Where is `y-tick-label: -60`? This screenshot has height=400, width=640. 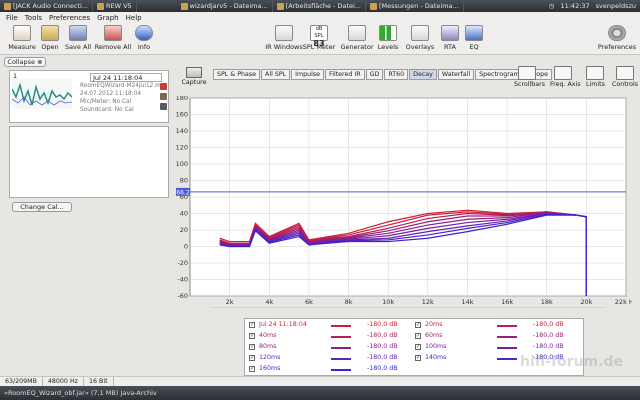
y-tick-label: -60 is located at coordinates (182, 296).